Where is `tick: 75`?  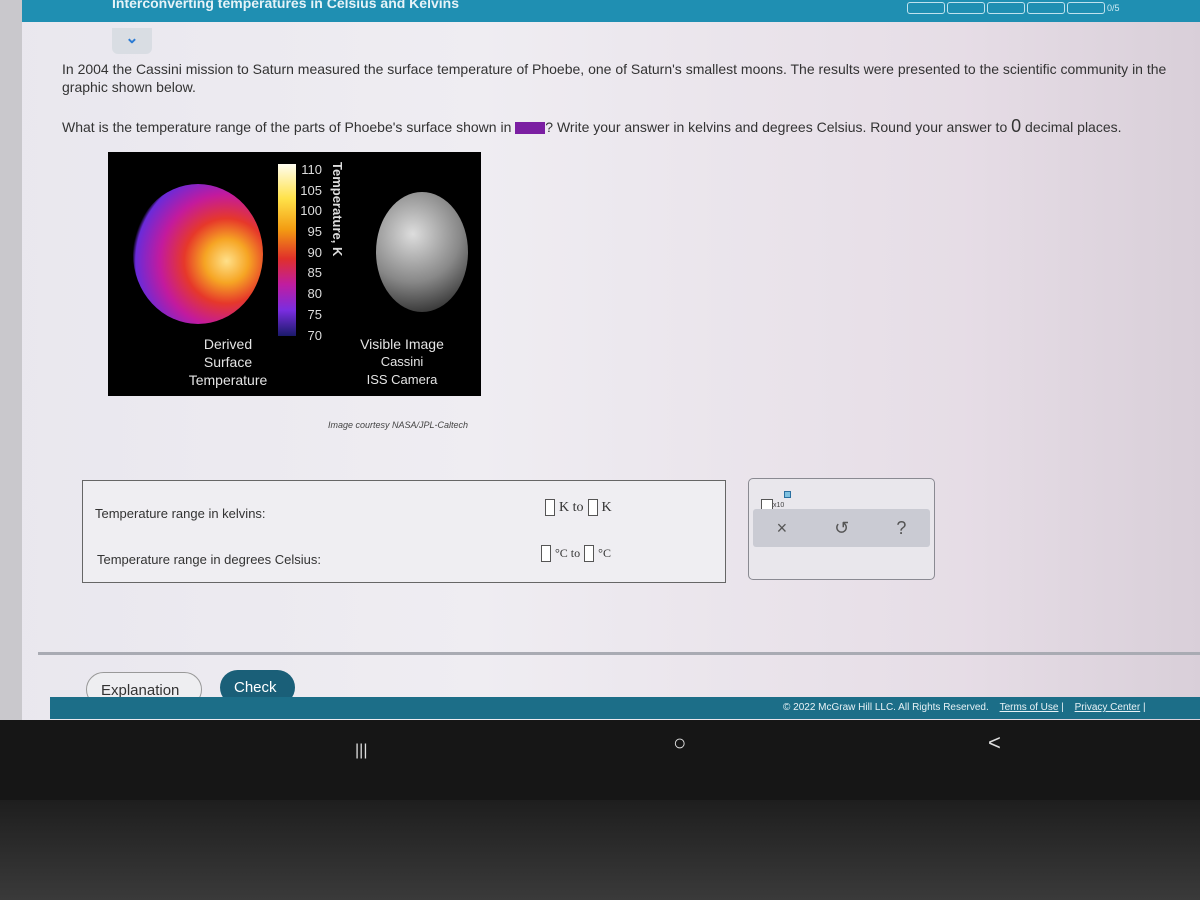
tick: 75 is located at coordinates (314, 314).